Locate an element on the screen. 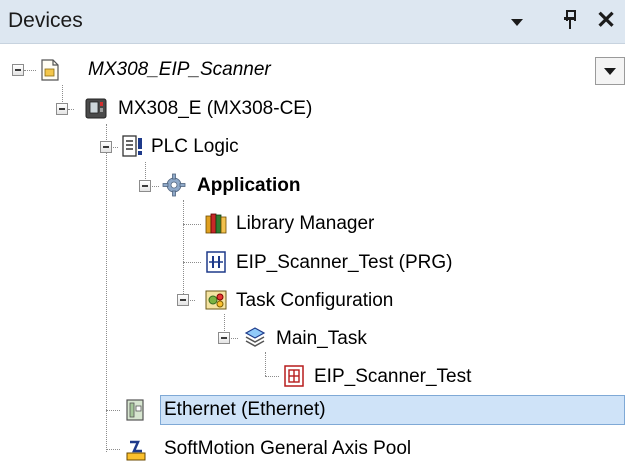 The image size is (625, 463). expander-project is located at coordinates (18, 70).